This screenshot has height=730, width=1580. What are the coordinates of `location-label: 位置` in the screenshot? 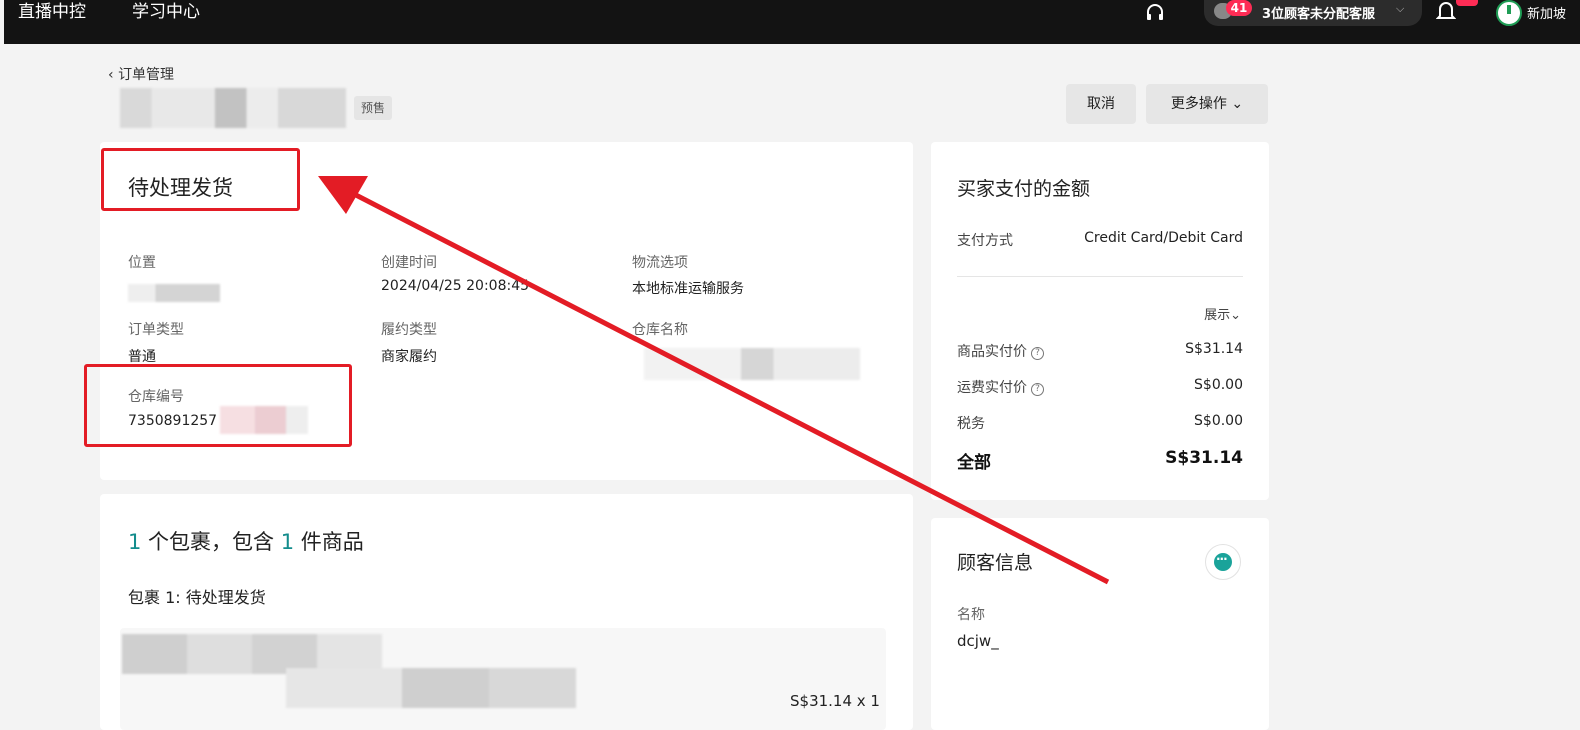 It's located at (142, 263).